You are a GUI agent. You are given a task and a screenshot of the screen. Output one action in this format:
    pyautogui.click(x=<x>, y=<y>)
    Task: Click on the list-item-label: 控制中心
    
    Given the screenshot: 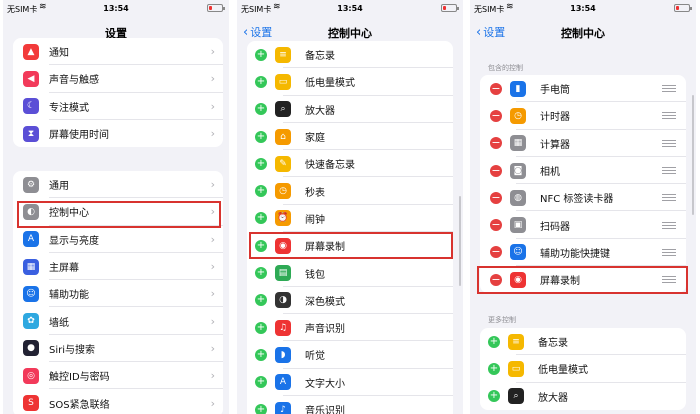 What is the action you would take?
    pyautogui.click(x=69, y=214)
    